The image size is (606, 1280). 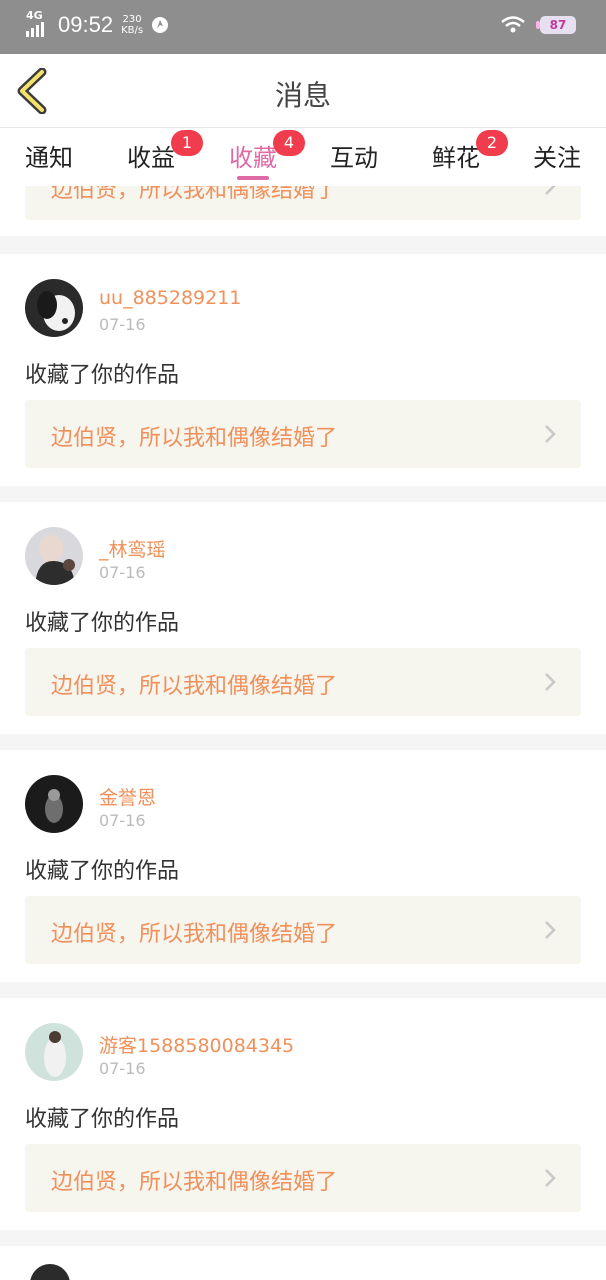 What do you see at coordinates (253, 178) in the screenshot?
I see `active-tab-indicator` at bounding box center [253, 178].